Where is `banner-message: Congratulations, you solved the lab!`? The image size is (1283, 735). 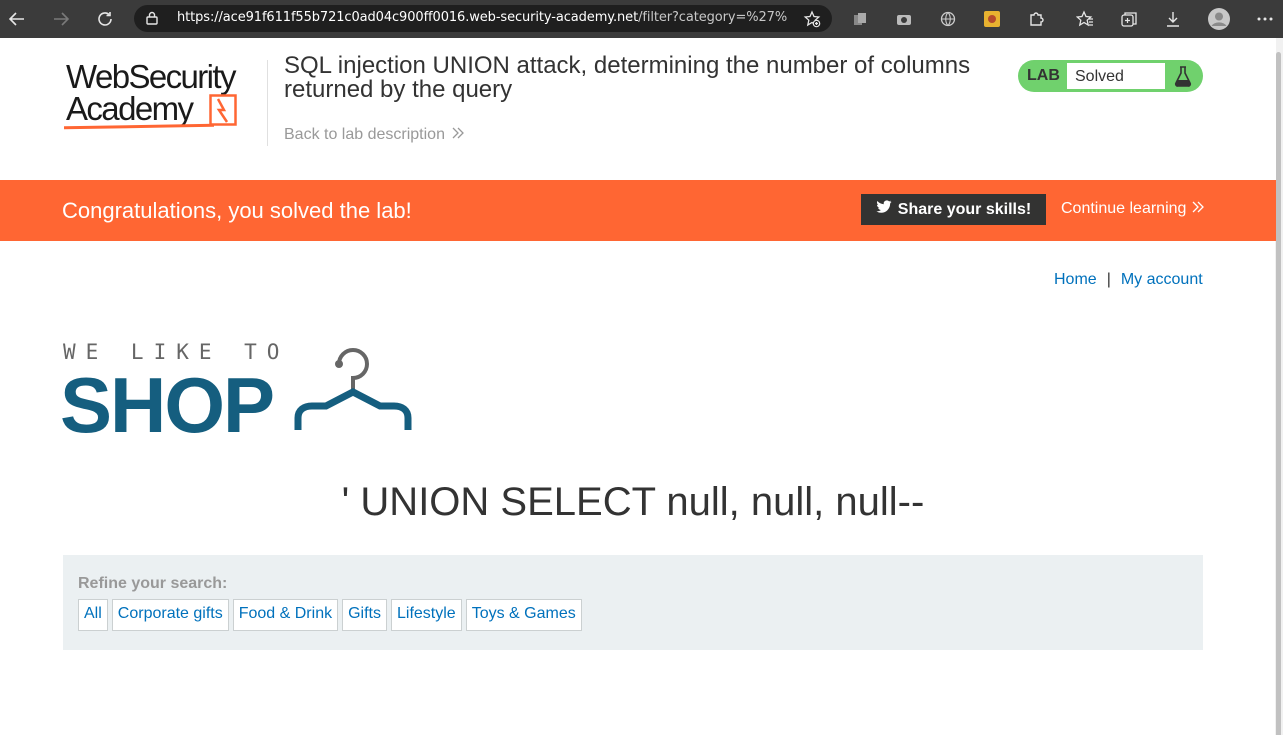
banner-message: Congratulations, you solved the lab! is located at coordinates (237, 210).